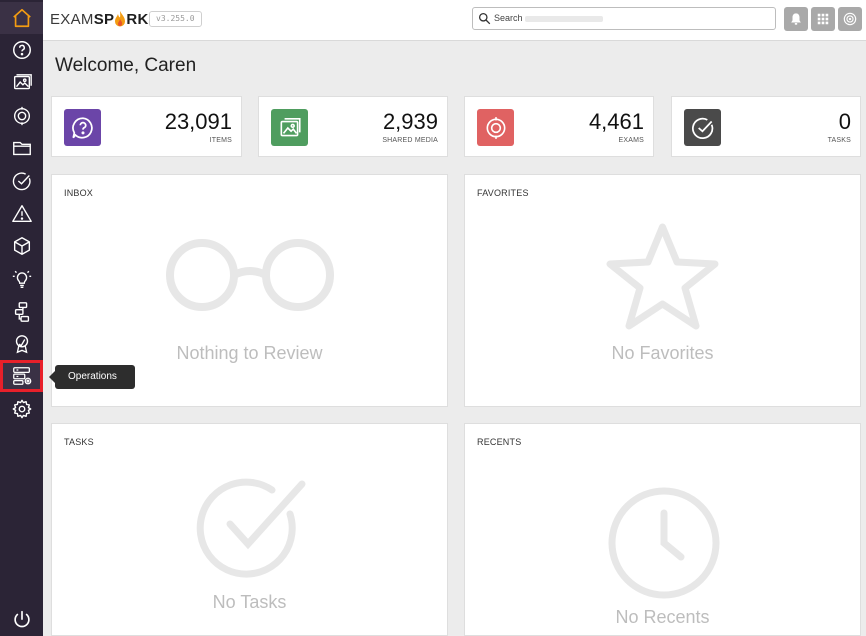  I want to click on stat-label: SHARED MEDIA, so click(410, 140).